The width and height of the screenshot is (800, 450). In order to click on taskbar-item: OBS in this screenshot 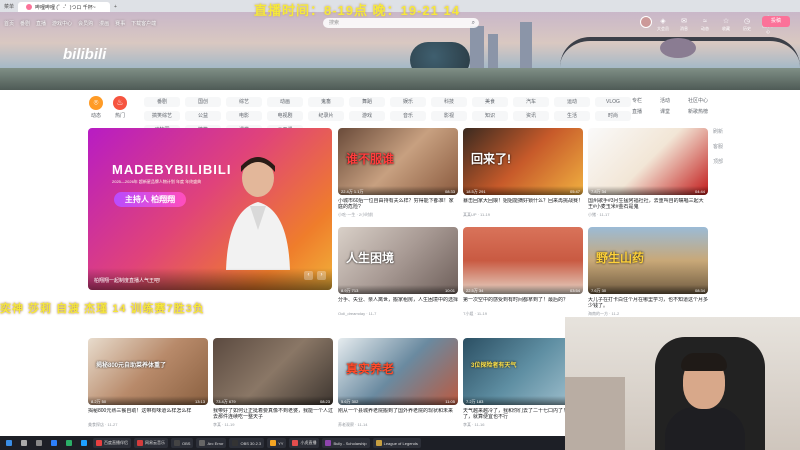, I will do `click(182, 443)`.